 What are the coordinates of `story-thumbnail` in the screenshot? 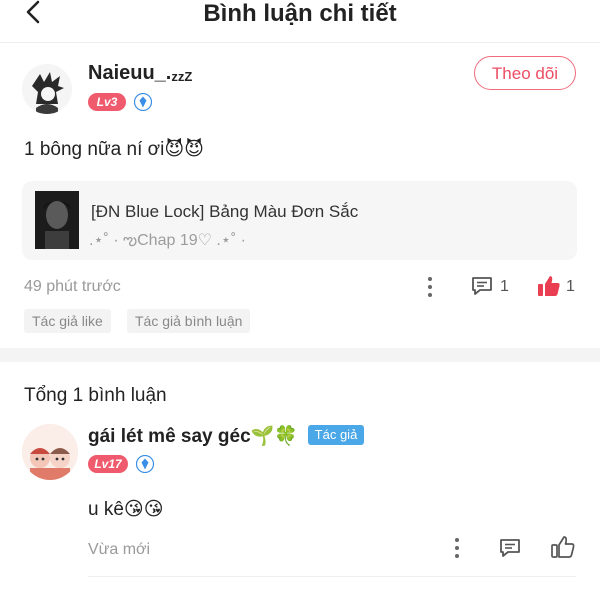 It's located at (57, 220).